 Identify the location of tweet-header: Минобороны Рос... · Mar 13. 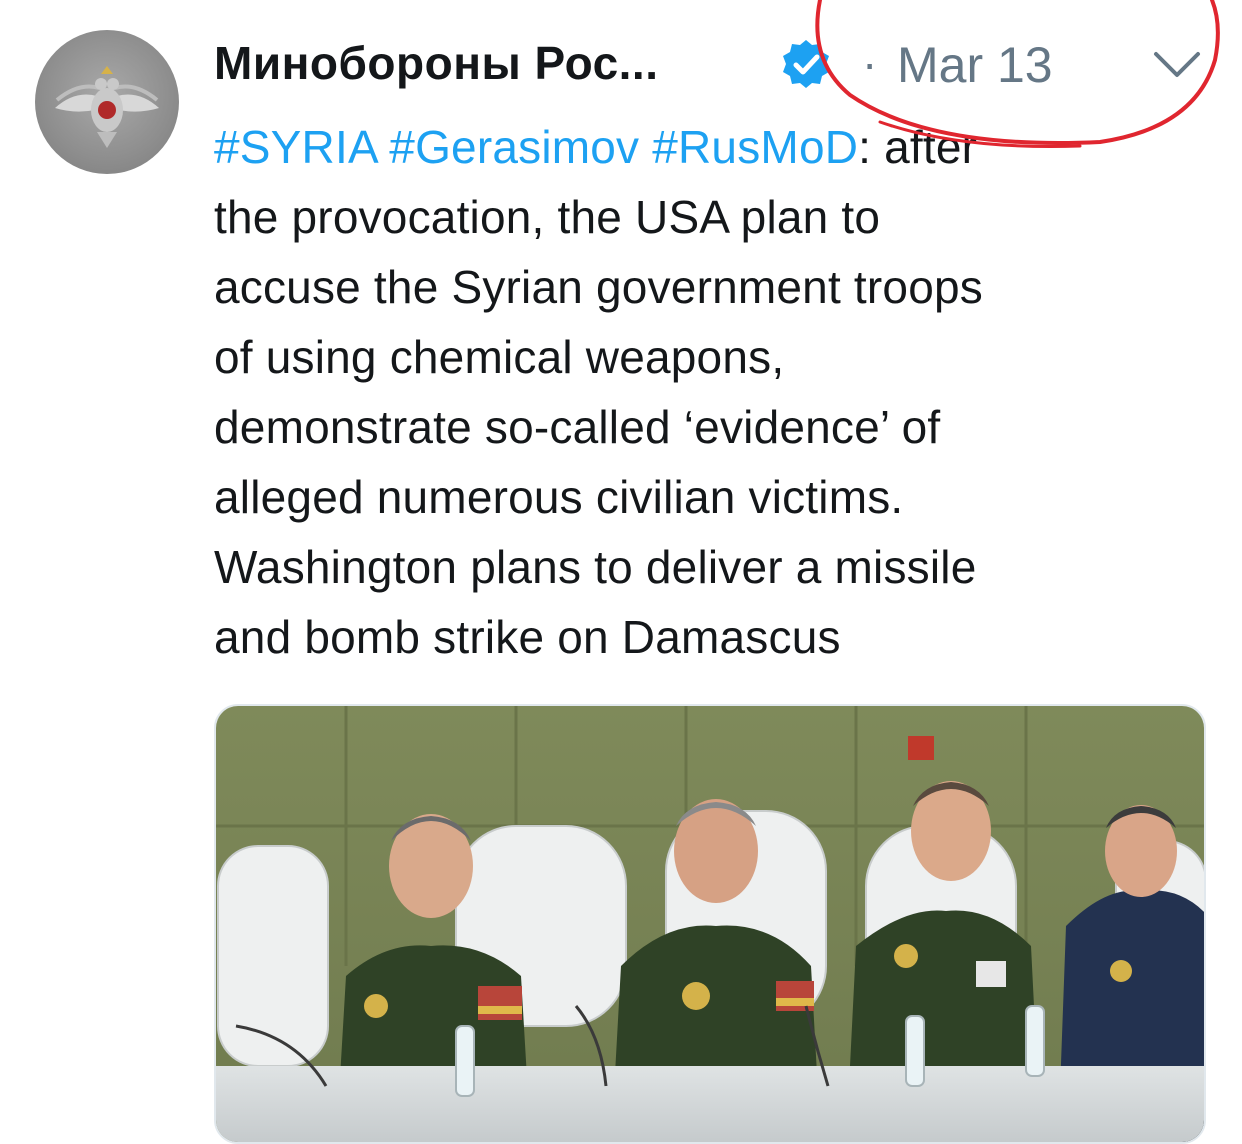
(719, 63).